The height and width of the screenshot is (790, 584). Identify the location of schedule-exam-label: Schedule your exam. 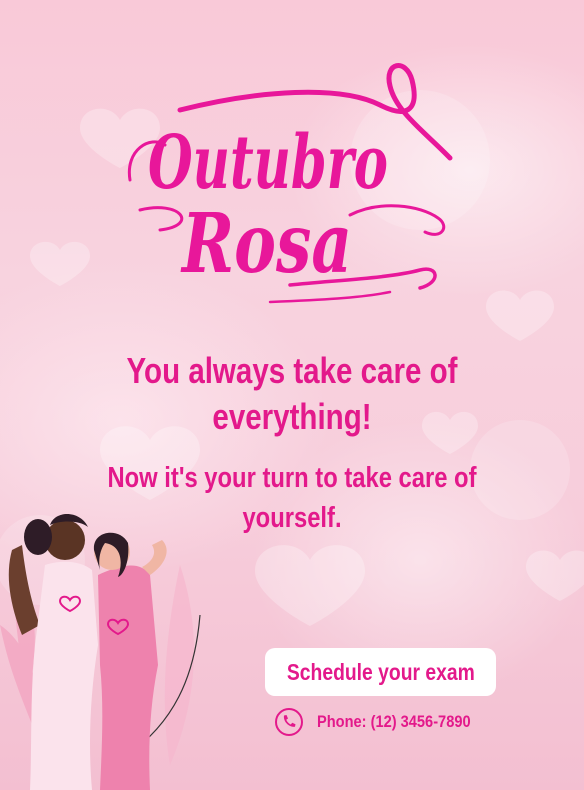
(380, 671).